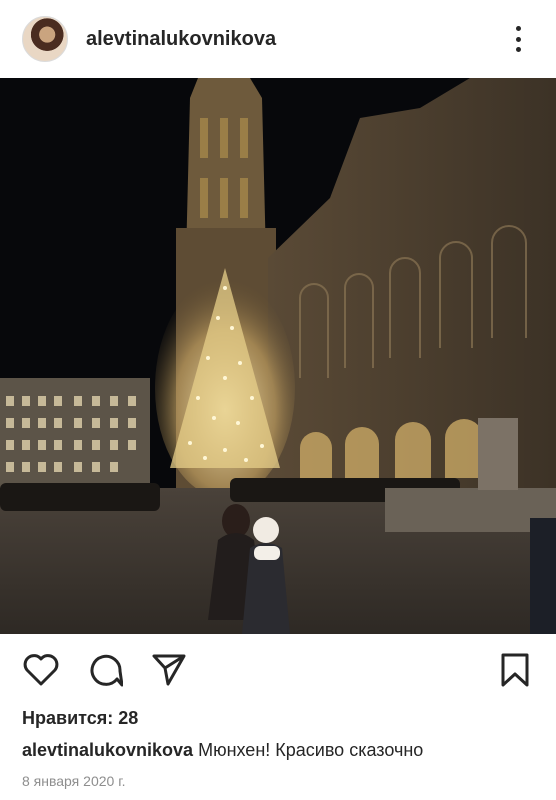  What do you see at coordinates (278, 670) in the screenshot?
I see `post-actions-bar` at bounding box center [278, 670].